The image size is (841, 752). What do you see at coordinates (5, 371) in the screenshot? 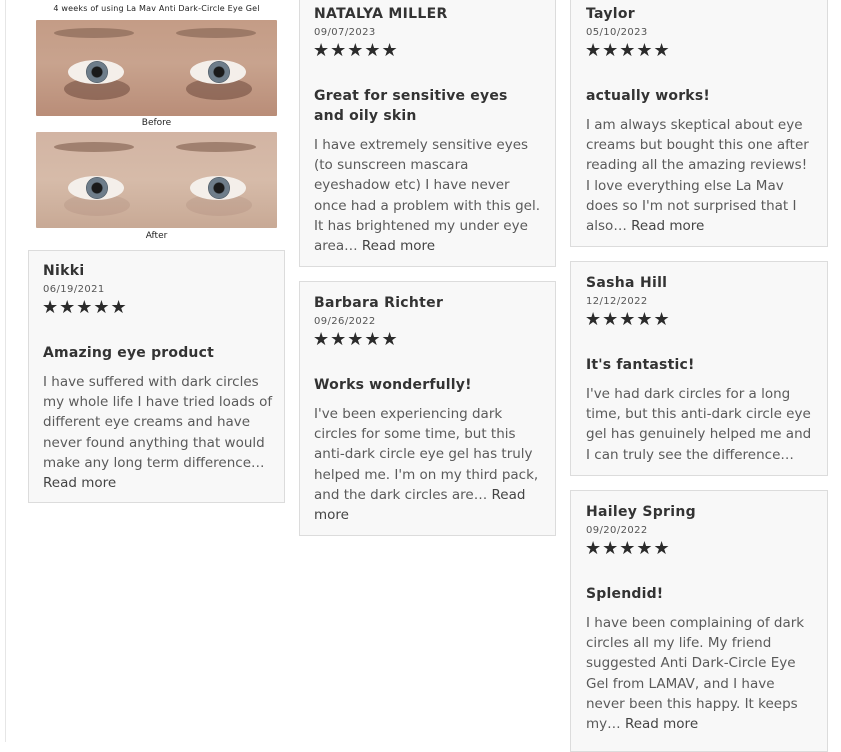
I see `page-left-border` at bounding box center [5, 371].